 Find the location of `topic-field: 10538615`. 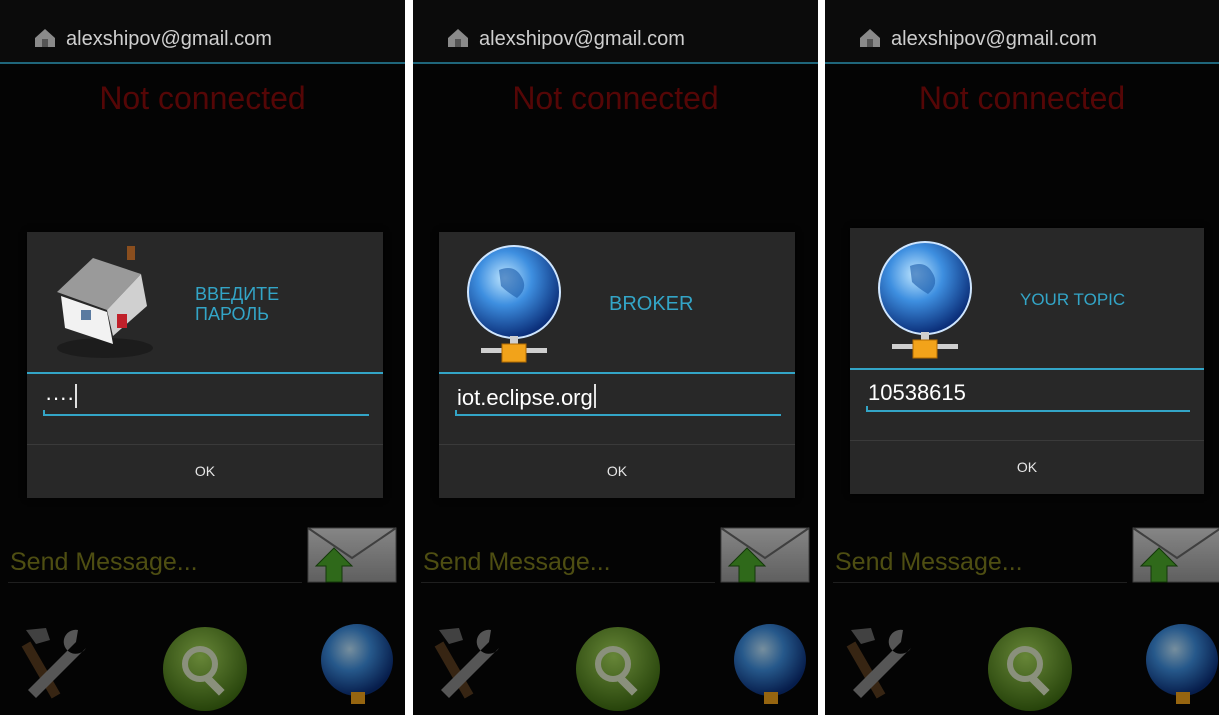

topic-field: 10538615 is located at coordinates (1028, 396).